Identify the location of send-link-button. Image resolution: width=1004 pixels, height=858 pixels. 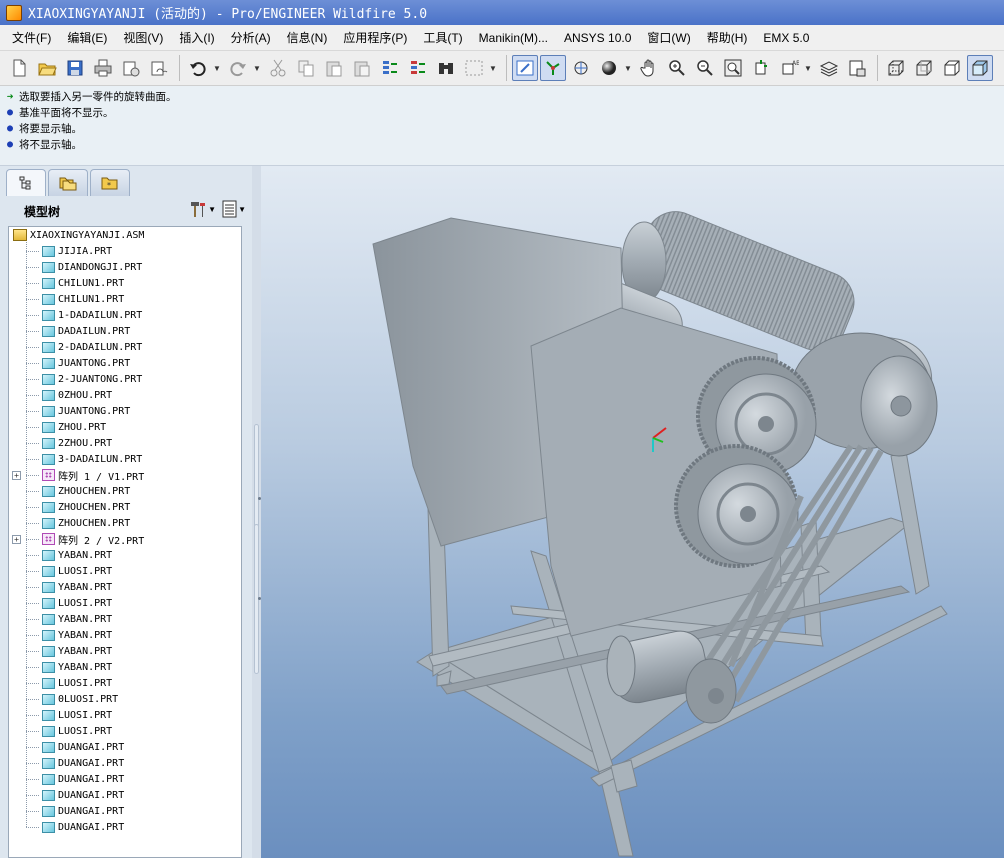
(159, 68).